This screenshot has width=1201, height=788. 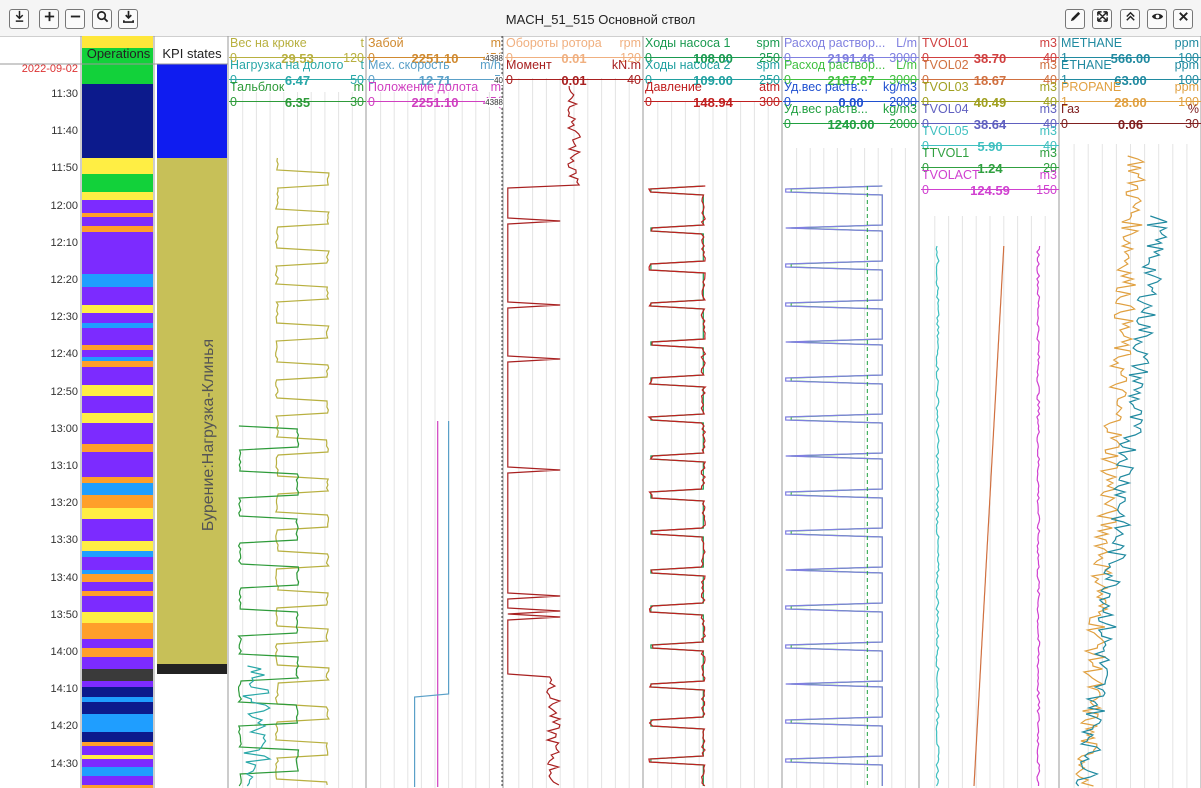 What do you see at coordinates (990, 95) in the screenshot?
I see `curve-header: TVOL03 m3 0 40.49 40` at bounding box center [990, 95].